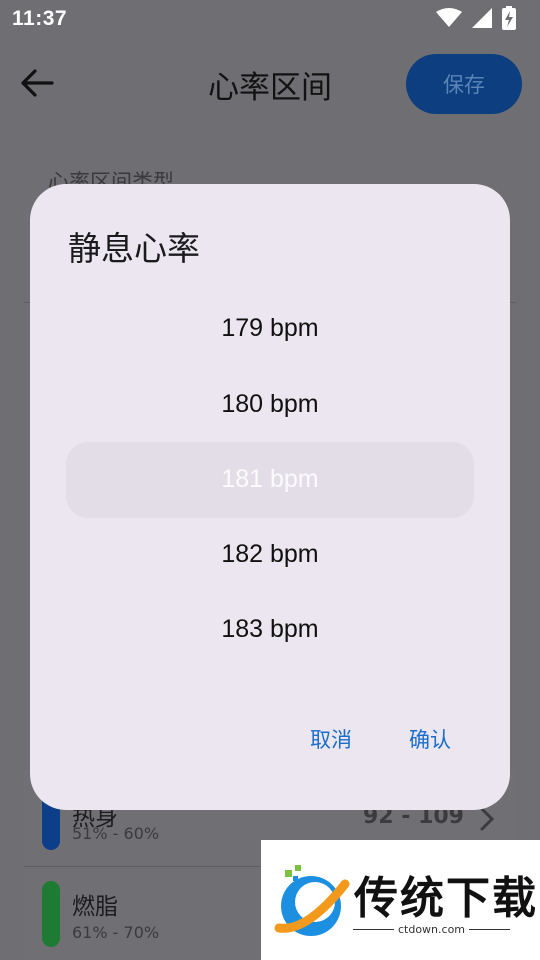 The height and width of the screenshot is (960, 540). What do you see at coordinates (270, 18) in the screenshot?
I see `status-bar: 11:37` at bounding box center [270, 18].